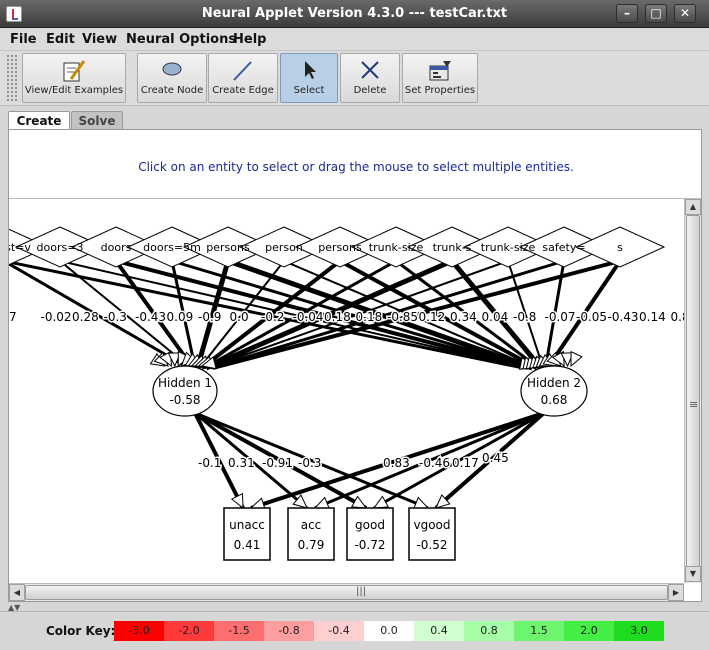 Image resolution: width=709 pixels, height=650 pixels. I want to click on menu-help: Help, so click(249, 39).